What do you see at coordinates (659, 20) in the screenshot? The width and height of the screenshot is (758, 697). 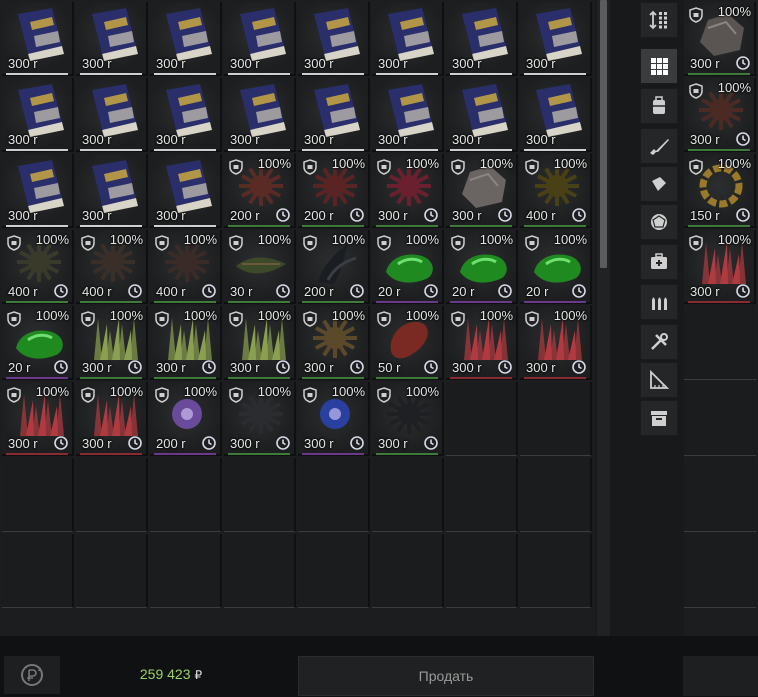 I see `category-sort` at bounding box center [659, 20].